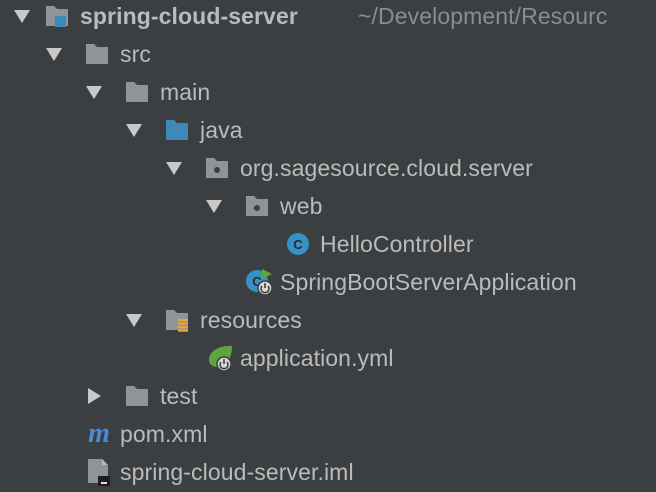  Describe the element at coordinates (328, 206) in the screenshot. I see `tree-row-web: web` at that location.